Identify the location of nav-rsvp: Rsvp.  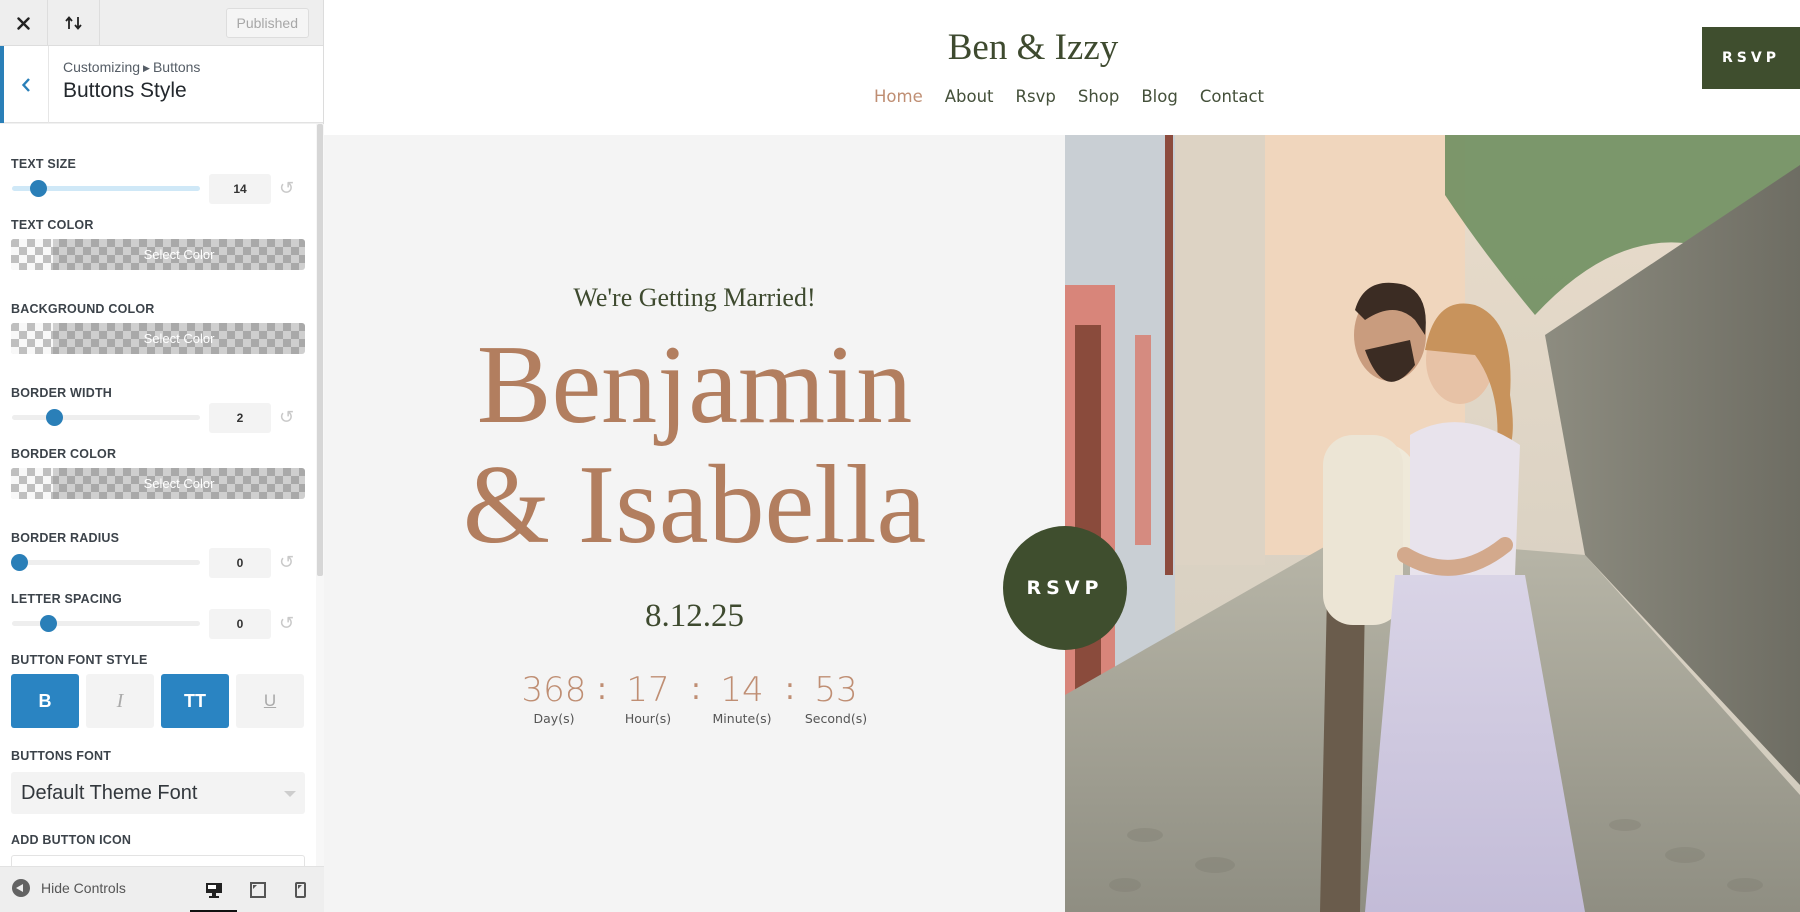
(1036, 96).